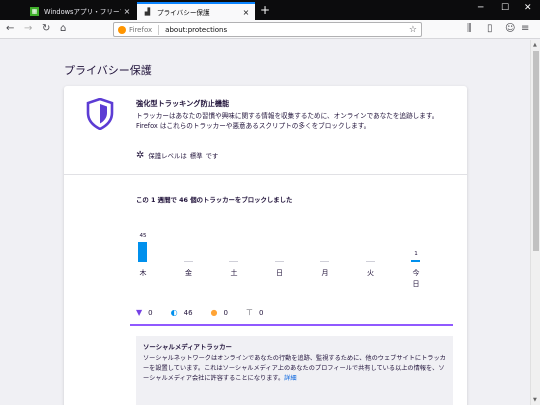 This screenshot has width=540, height=405. I want to click on sidebar-icon: ▯, so click(490, 28).